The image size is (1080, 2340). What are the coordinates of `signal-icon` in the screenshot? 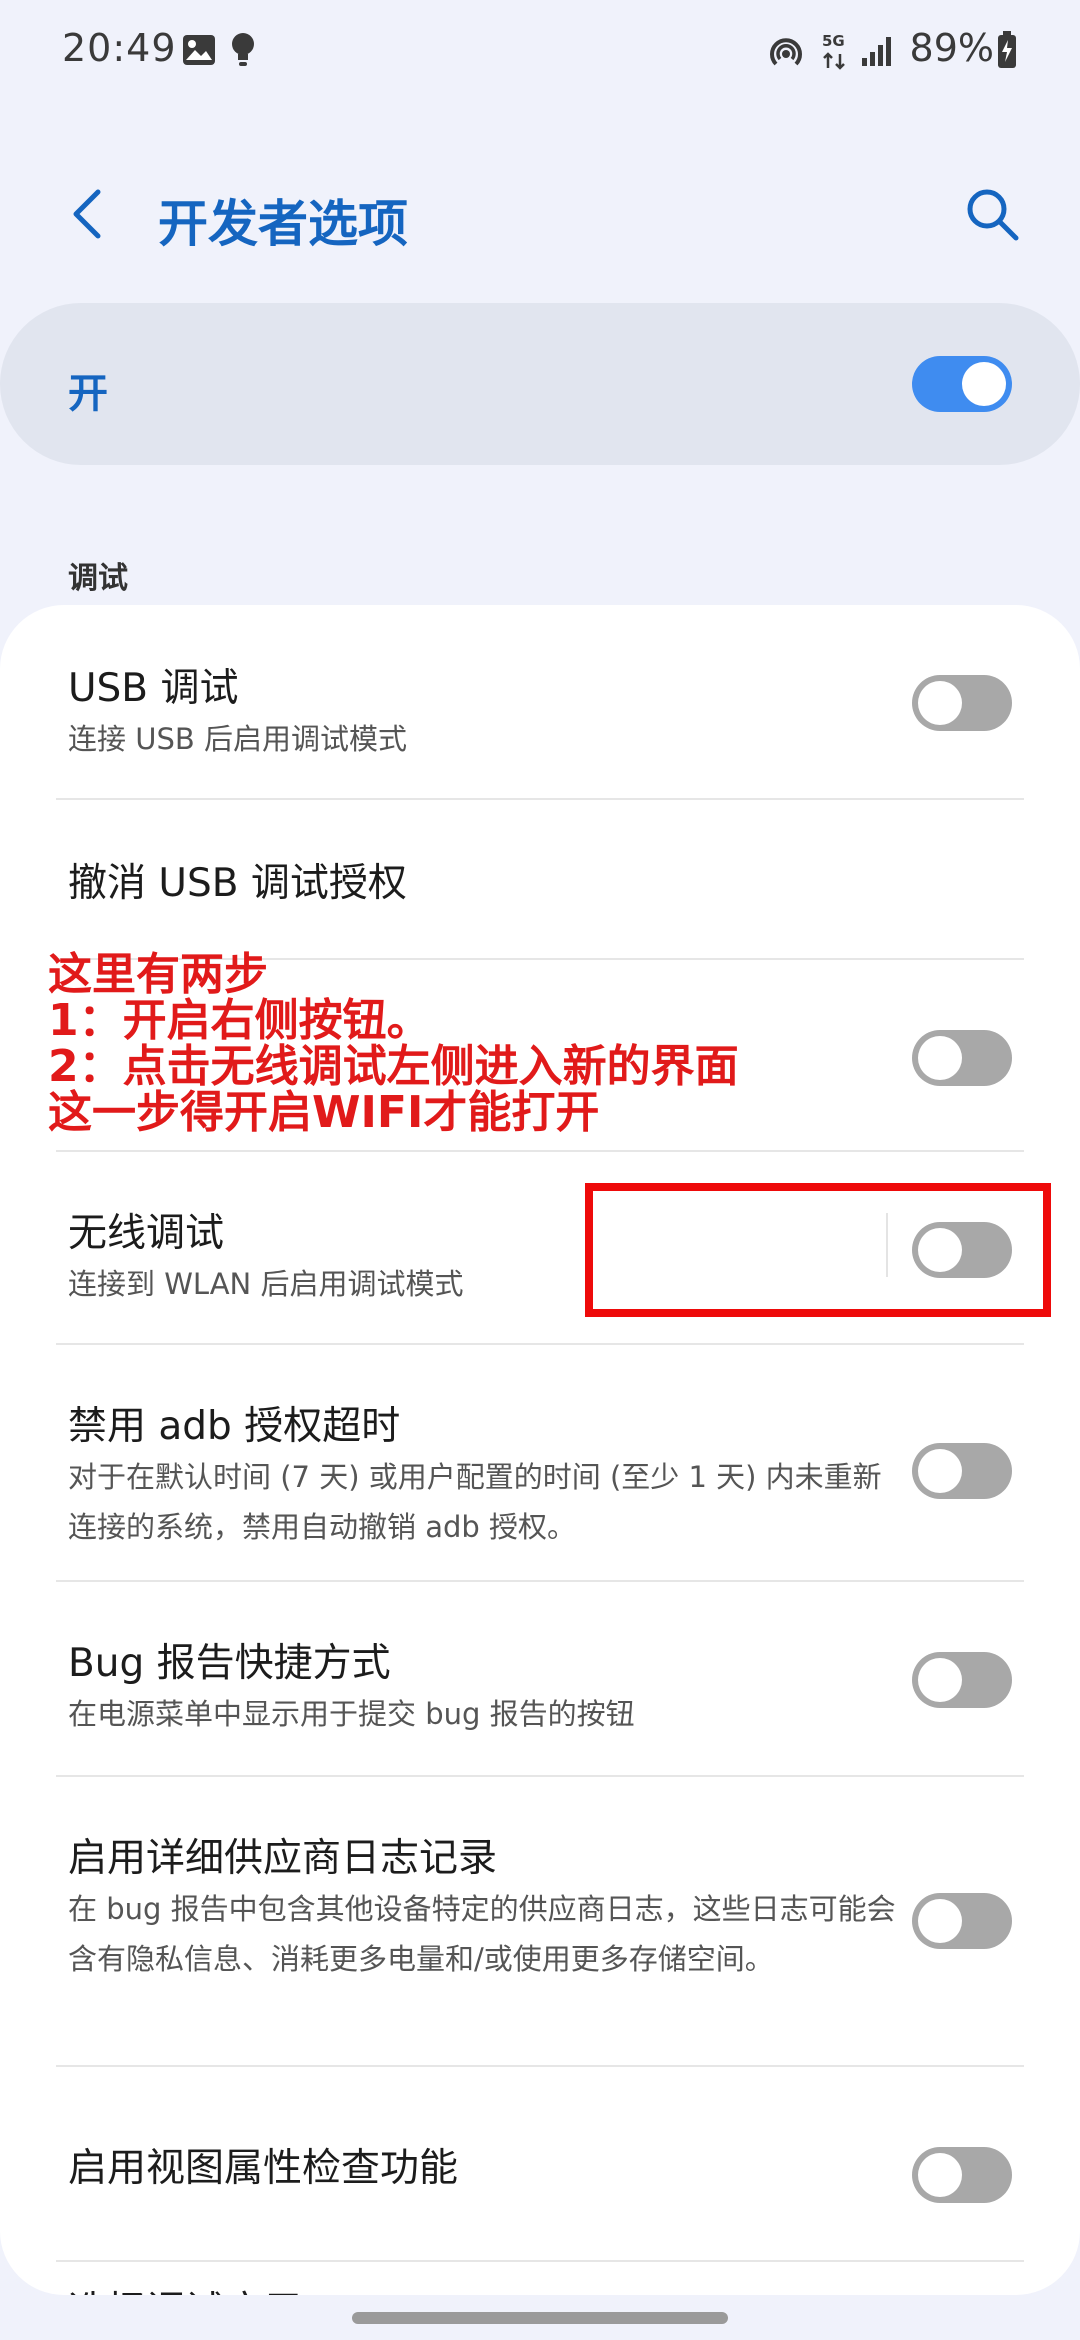 It's located at (877, 53).